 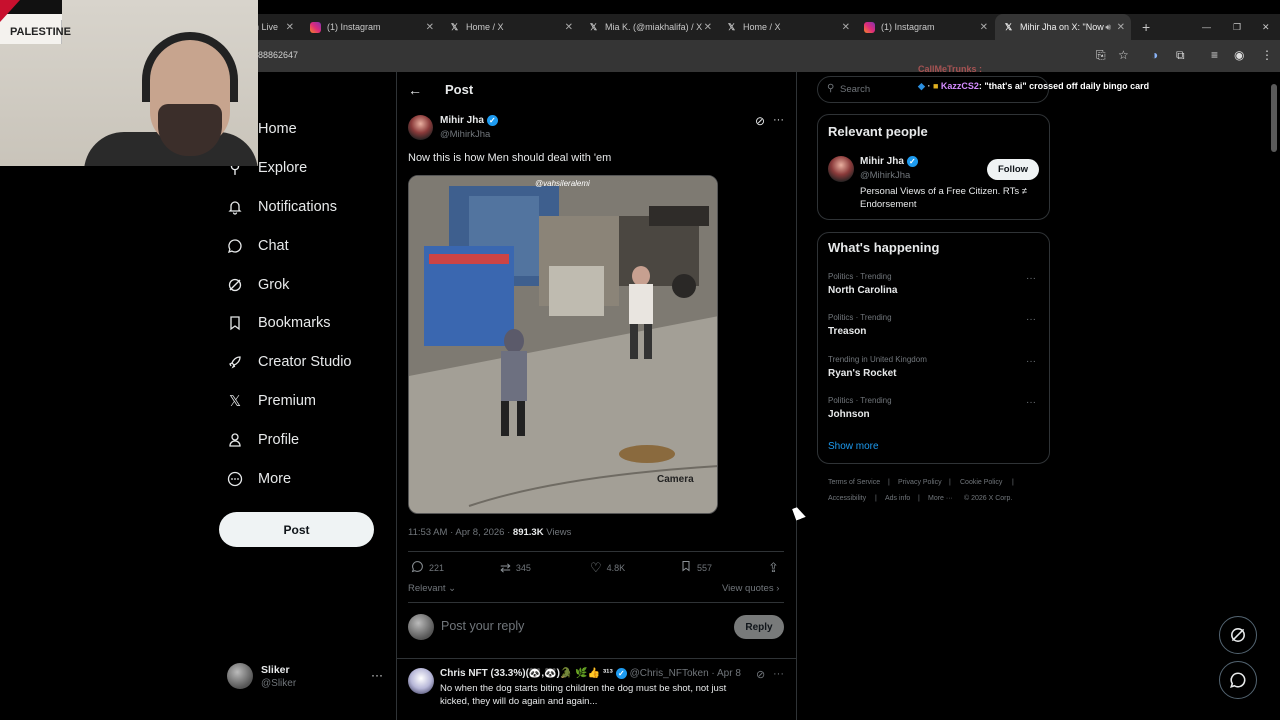 I want to click on person-bio: Endorsement, so click(x=888, y=204).